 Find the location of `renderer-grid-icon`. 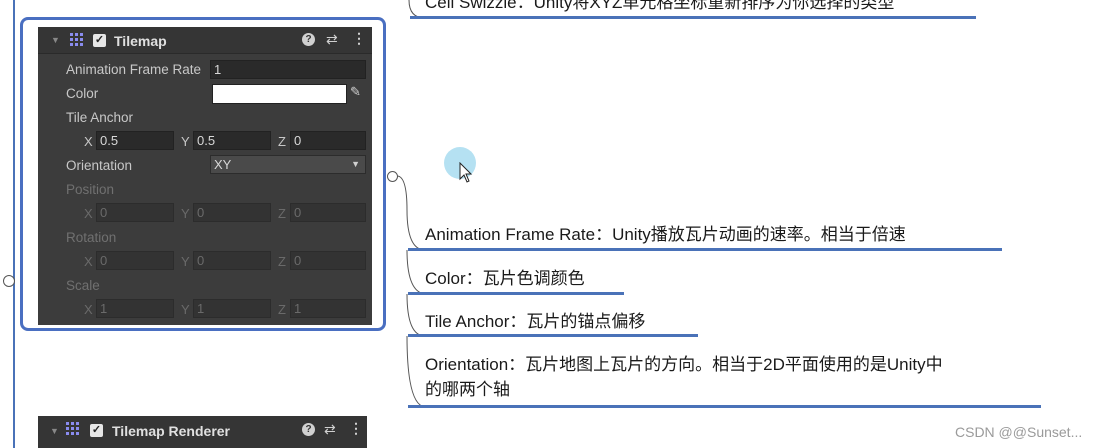

renderer-grid-icon is located at coordinates (72, 428).